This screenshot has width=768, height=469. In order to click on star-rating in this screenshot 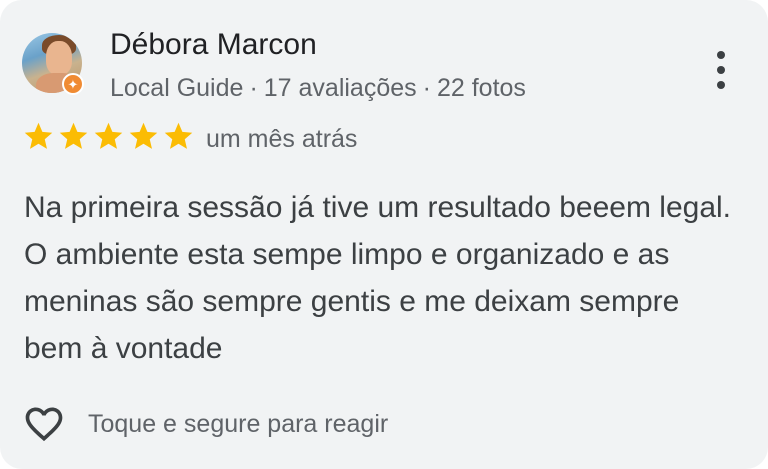, I will do `click(108, 136)`.